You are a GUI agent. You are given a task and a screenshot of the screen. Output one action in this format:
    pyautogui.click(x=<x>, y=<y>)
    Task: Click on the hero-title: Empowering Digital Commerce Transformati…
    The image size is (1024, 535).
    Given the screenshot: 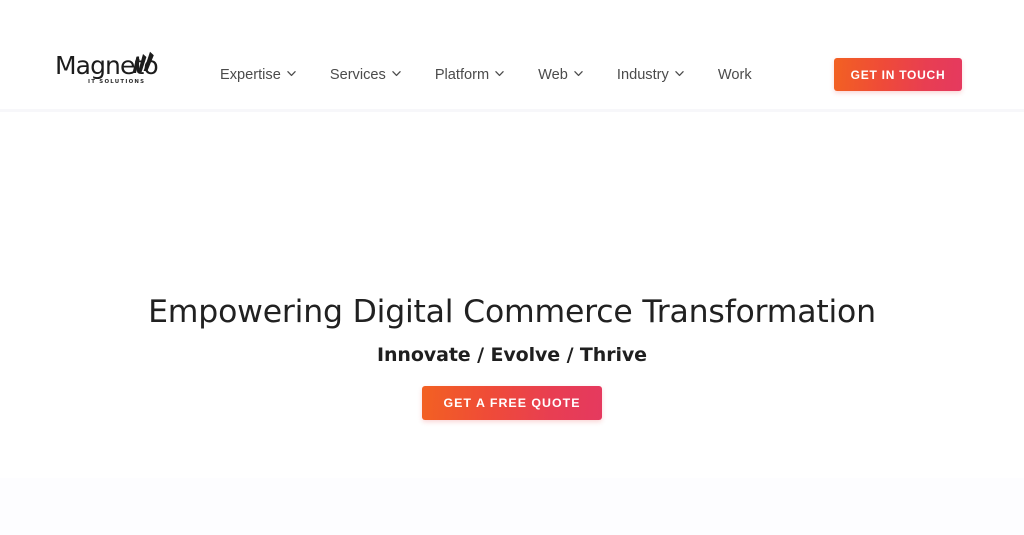 What is the action you would take?
    pyautogui.click(x=512, y=312)
    